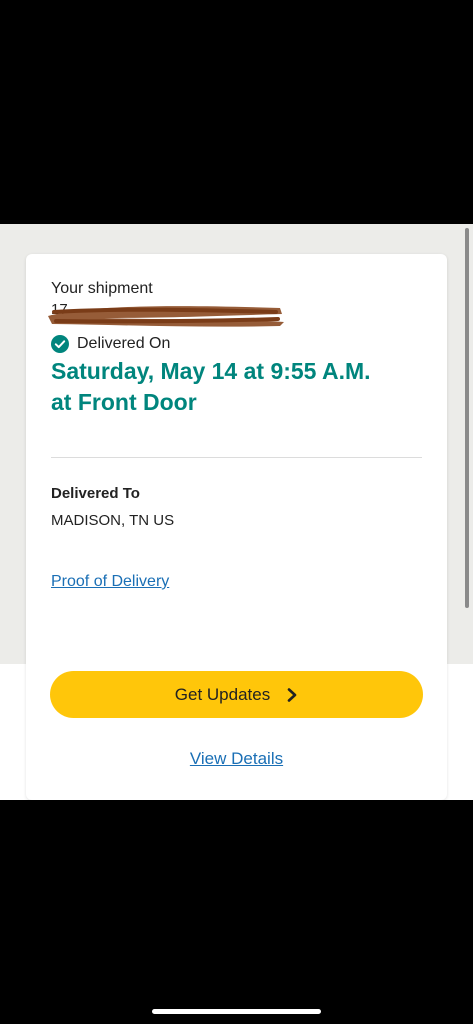 The image size is (473, 1024). I want to click on view-details-row: View Details, so click(236, 759).